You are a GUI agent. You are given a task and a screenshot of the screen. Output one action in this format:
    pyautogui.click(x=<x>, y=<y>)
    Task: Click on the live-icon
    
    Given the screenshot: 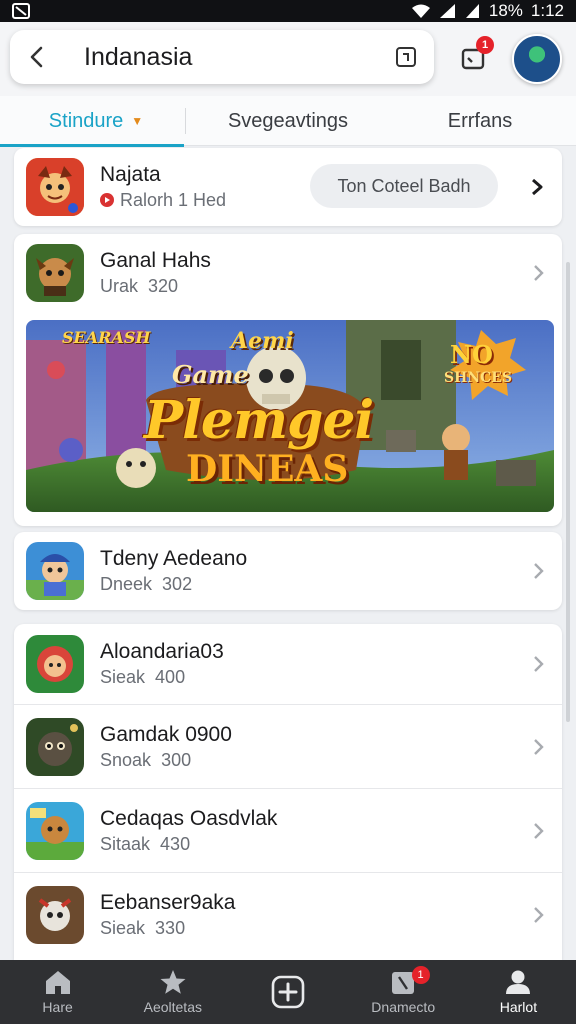 What is the action you would take?
    pyautogui.click(x=107, y=200)
    